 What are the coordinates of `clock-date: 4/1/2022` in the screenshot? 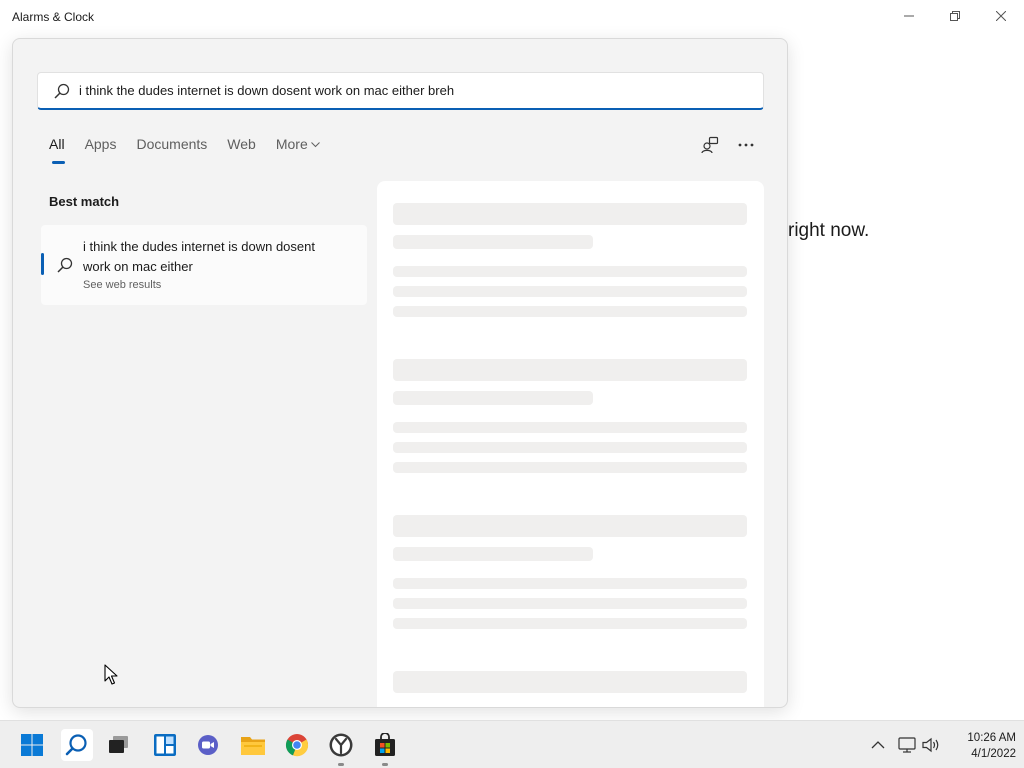 It's located at (993, 754).